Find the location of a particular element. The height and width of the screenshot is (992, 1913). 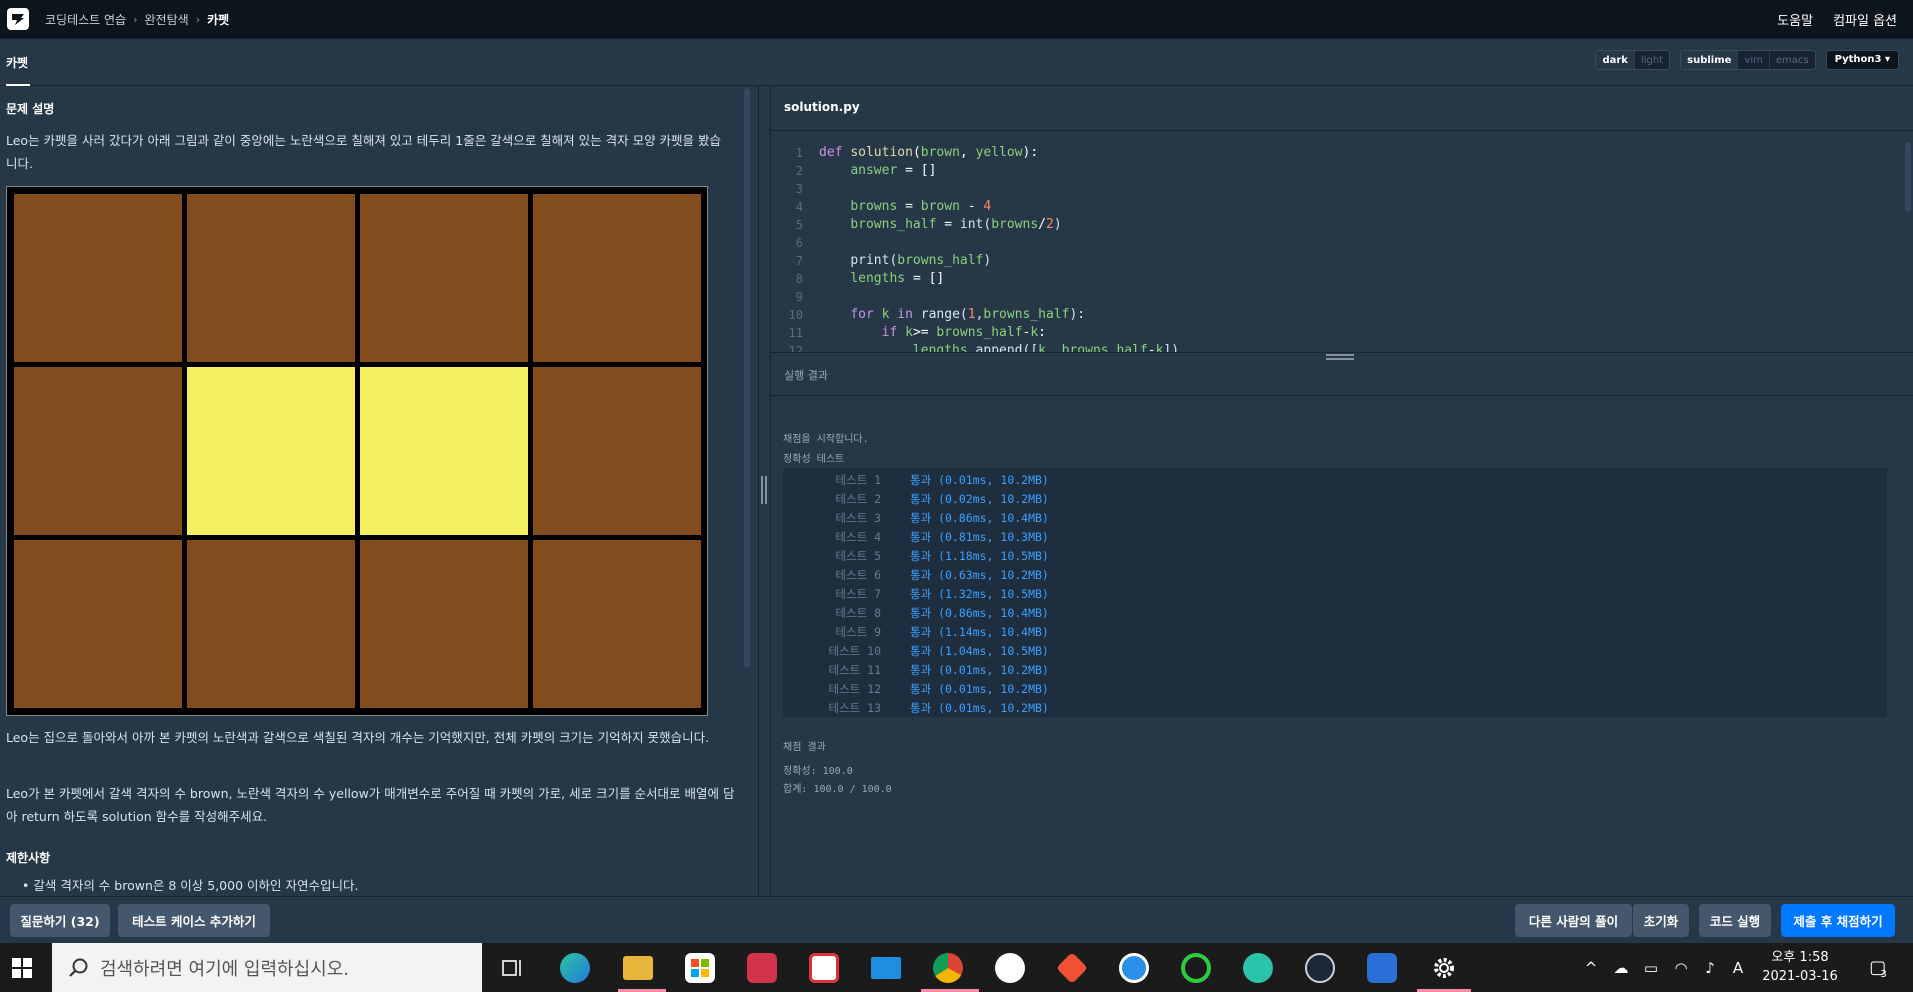

line-number: 8 is located at coordinates (799, 279).